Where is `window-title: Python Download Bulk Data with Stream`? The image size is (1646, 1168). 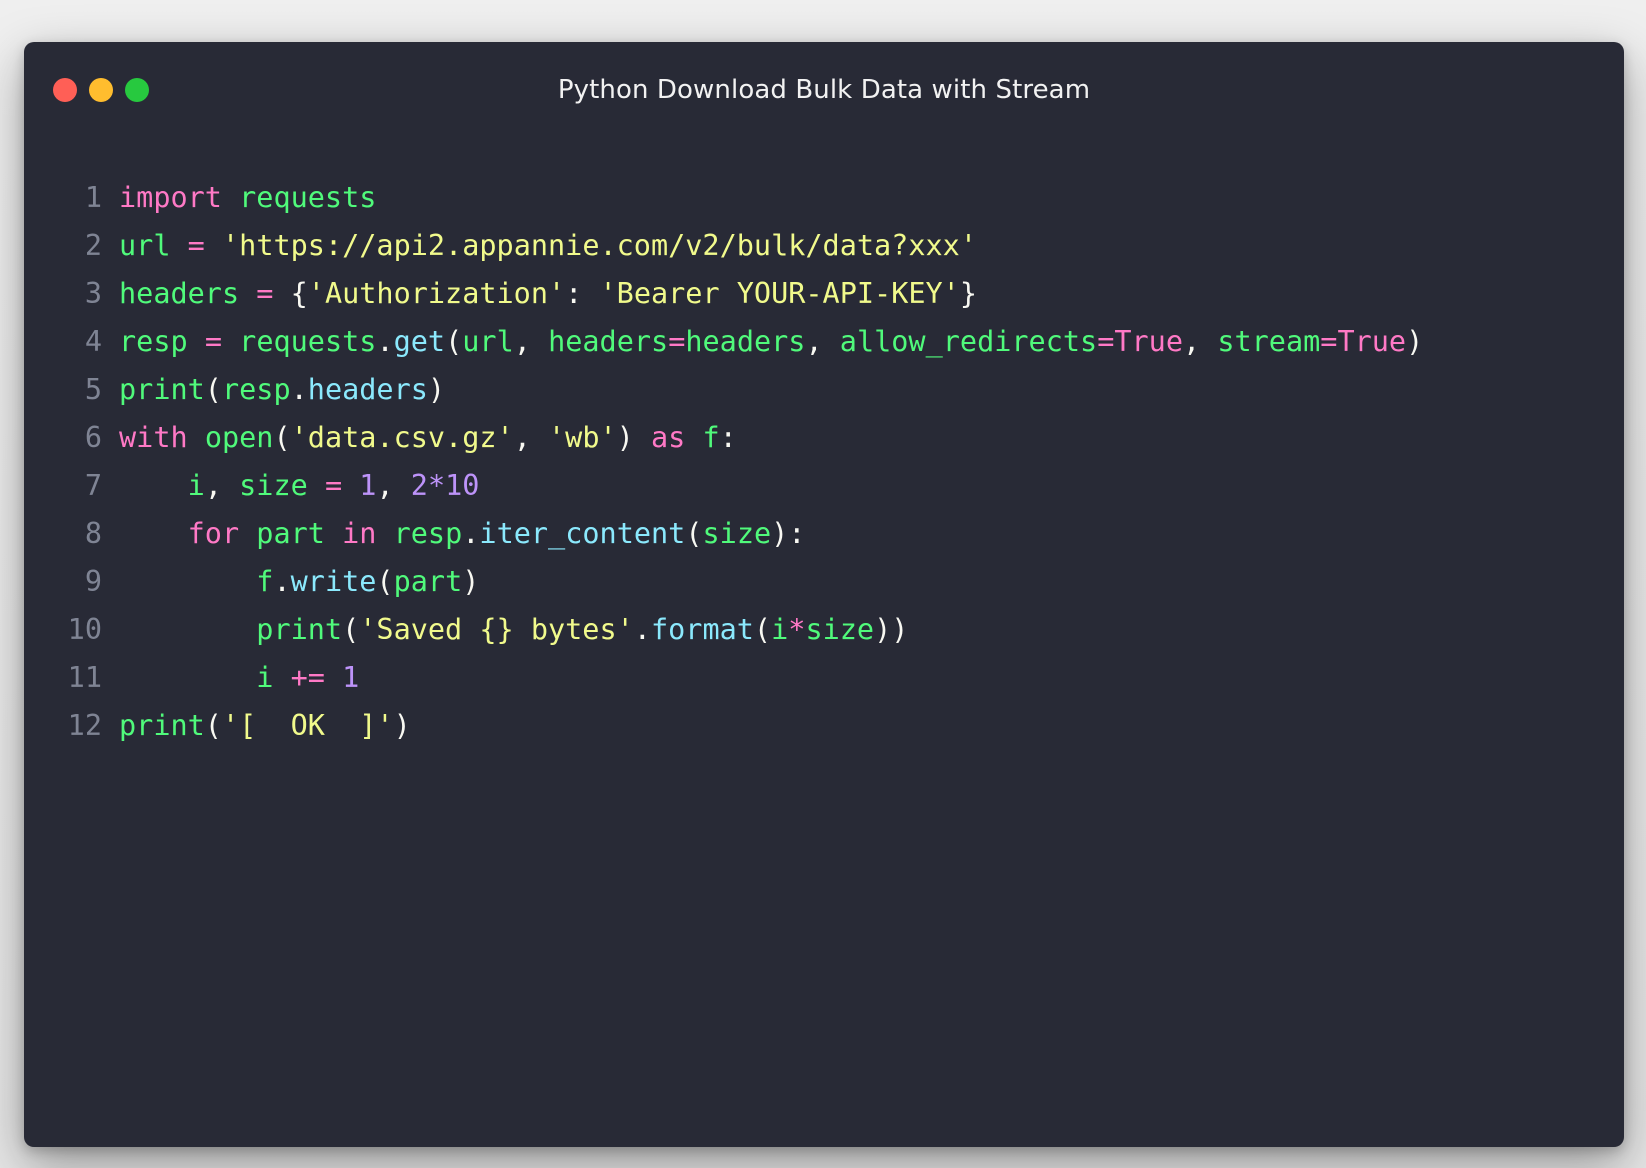 window-title: Python Download Bulk Data with Stream is located at coordinates (824, 90).